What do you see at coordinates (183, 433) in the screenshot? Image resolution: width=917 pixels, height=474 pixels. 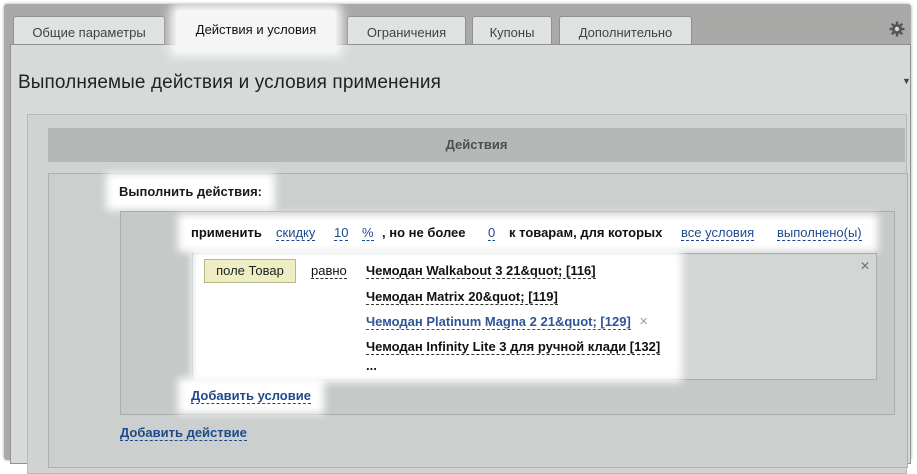 I see `add-action-link: Добавить действие` at bounding box center [183, 433].